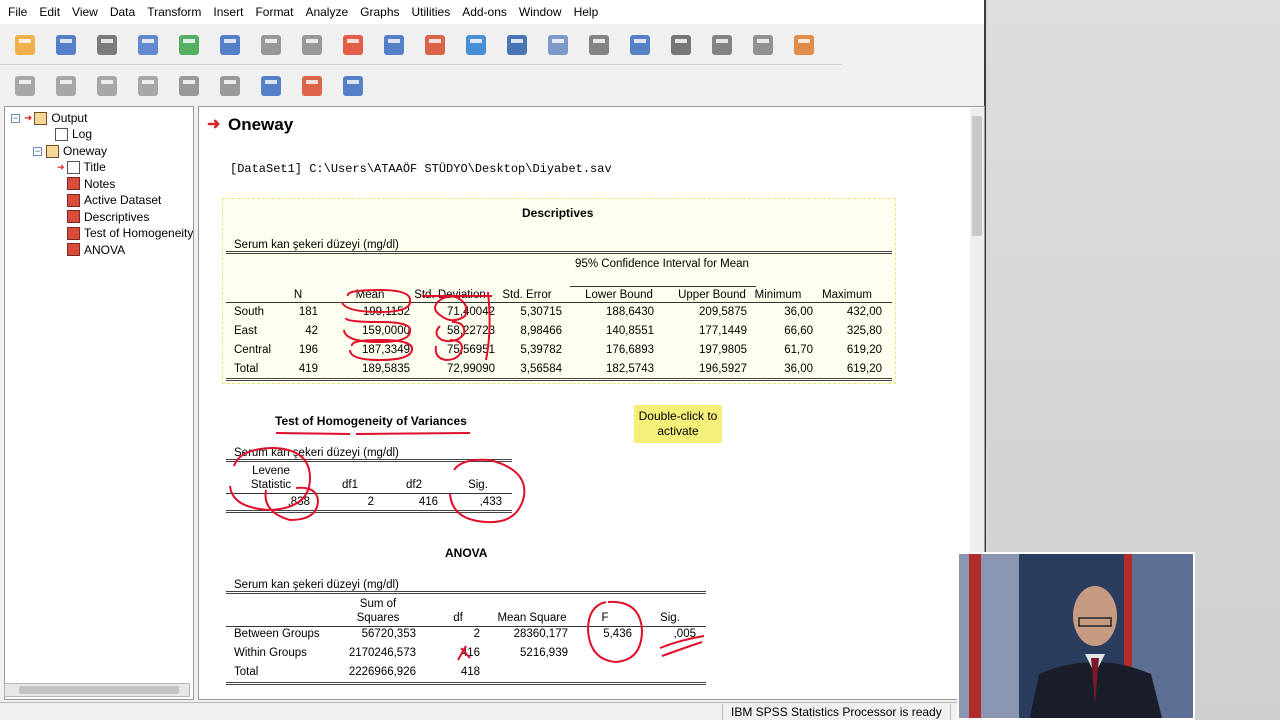  Describe the element at coordinates (433, 12) in the screenshot. I see `menu-utilities: Utilities` at that location.